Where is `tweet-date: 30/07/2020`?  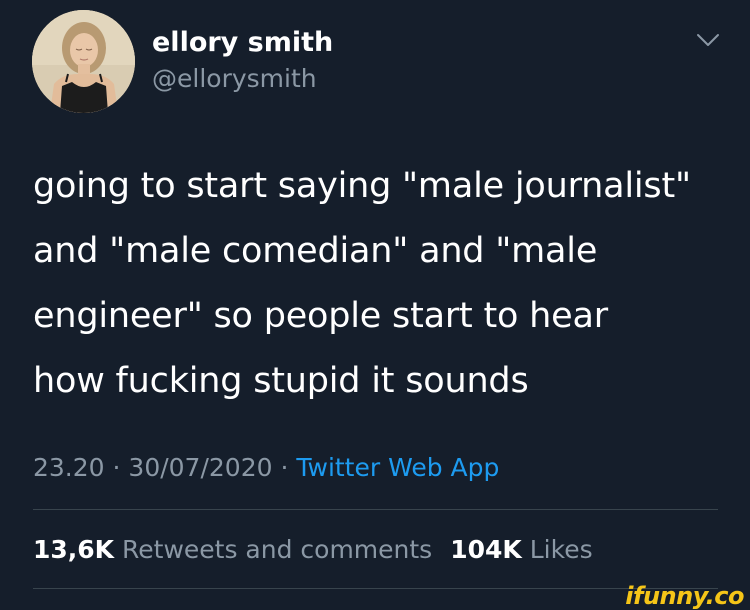 tweet-date: 30/07/2020 is located at coordinates (200, 467).